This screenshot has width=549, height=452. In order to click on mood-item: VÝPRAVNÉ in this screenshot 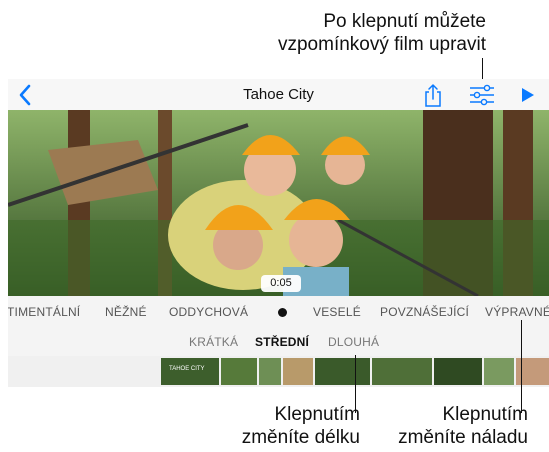, I will do `click(517, 312)`.